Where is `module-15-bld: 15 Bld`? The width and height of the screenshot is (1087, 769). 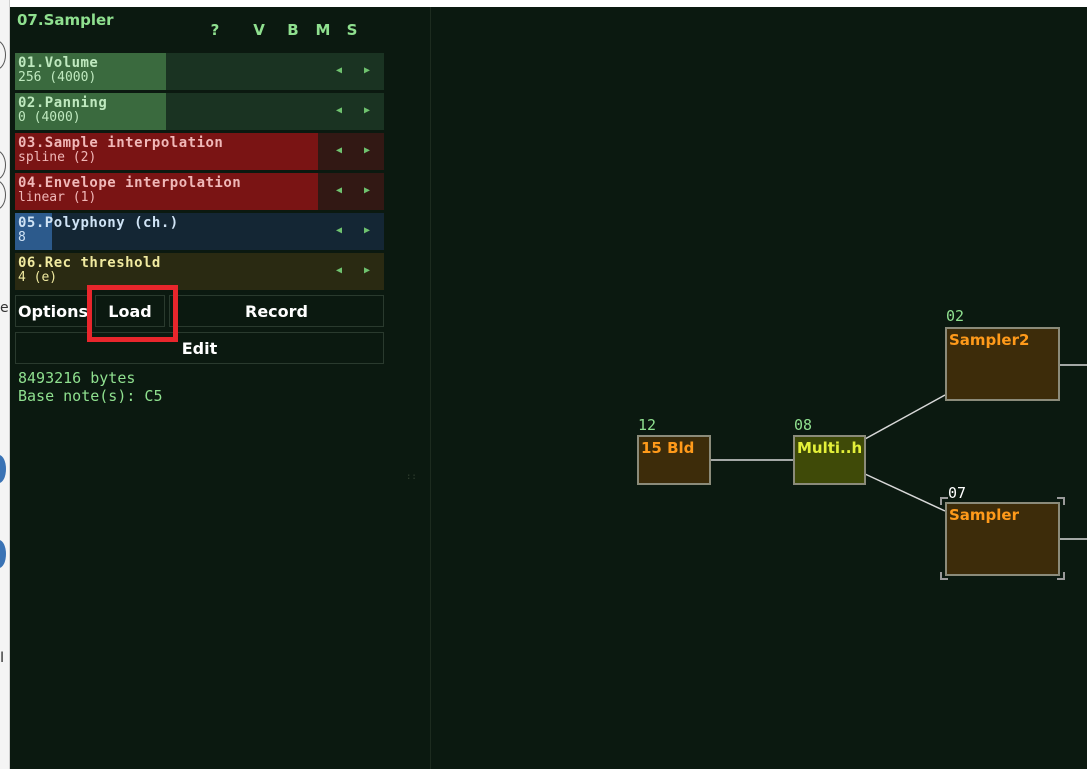
module-15-bld: 15 Bld is located at coordinates (674, 460).